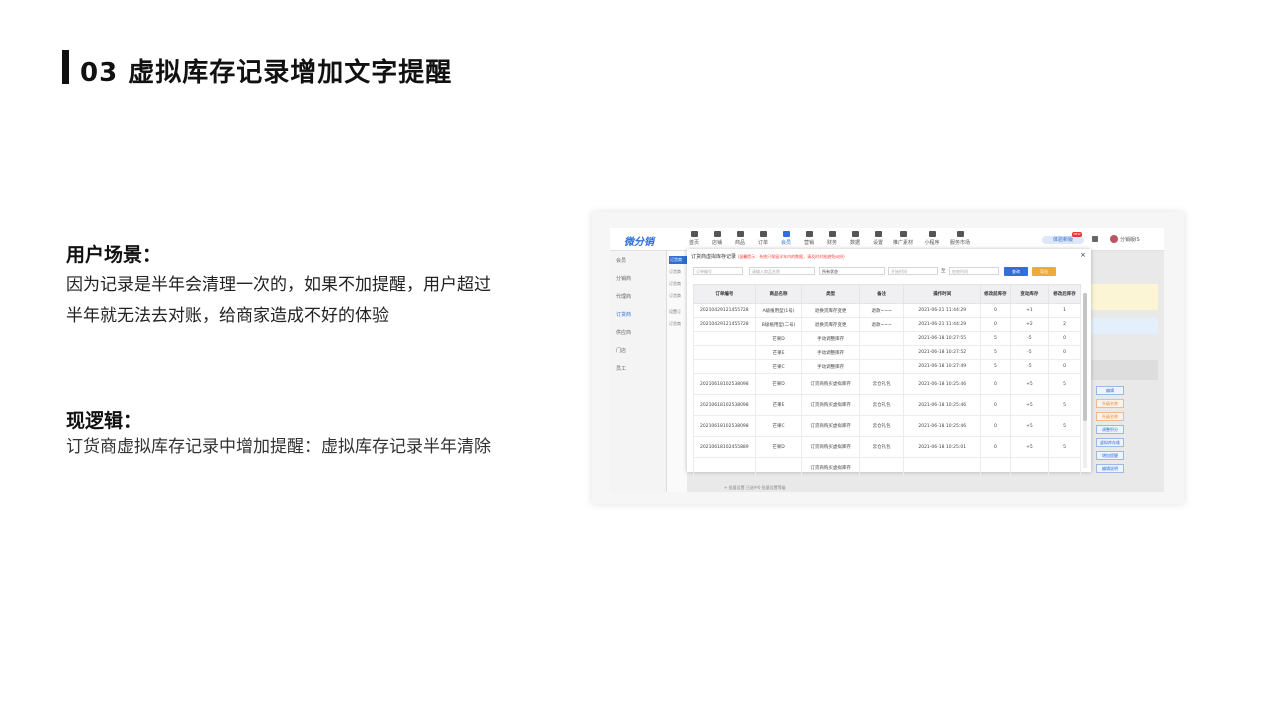  I want to click on nav-label: 订单, so click(762, 243).